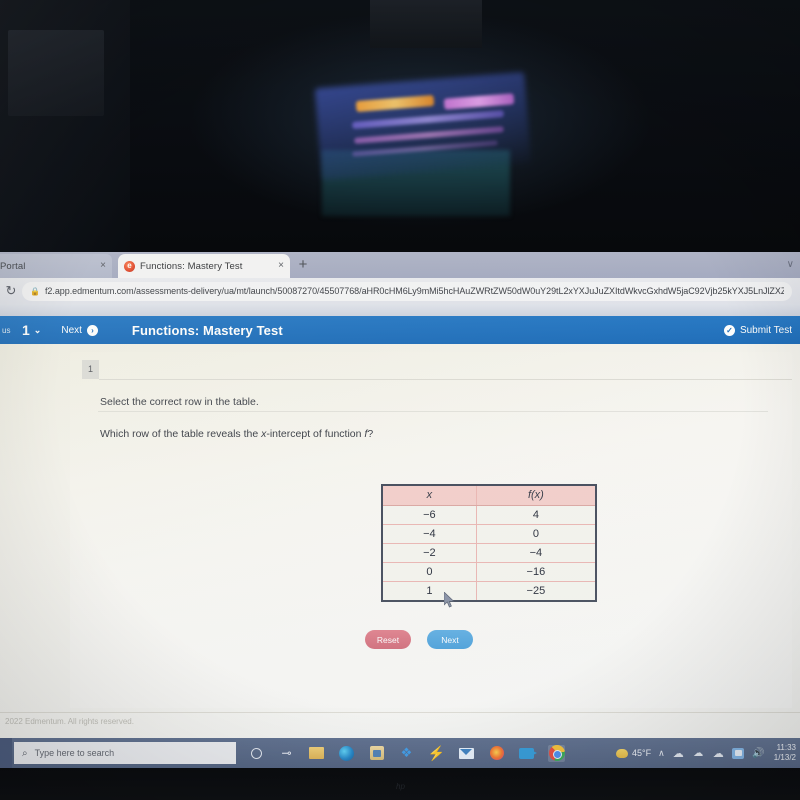  Describe the element at coordinates (400, 310) in the screenshot. I see `bookmarks-bar` at that location.